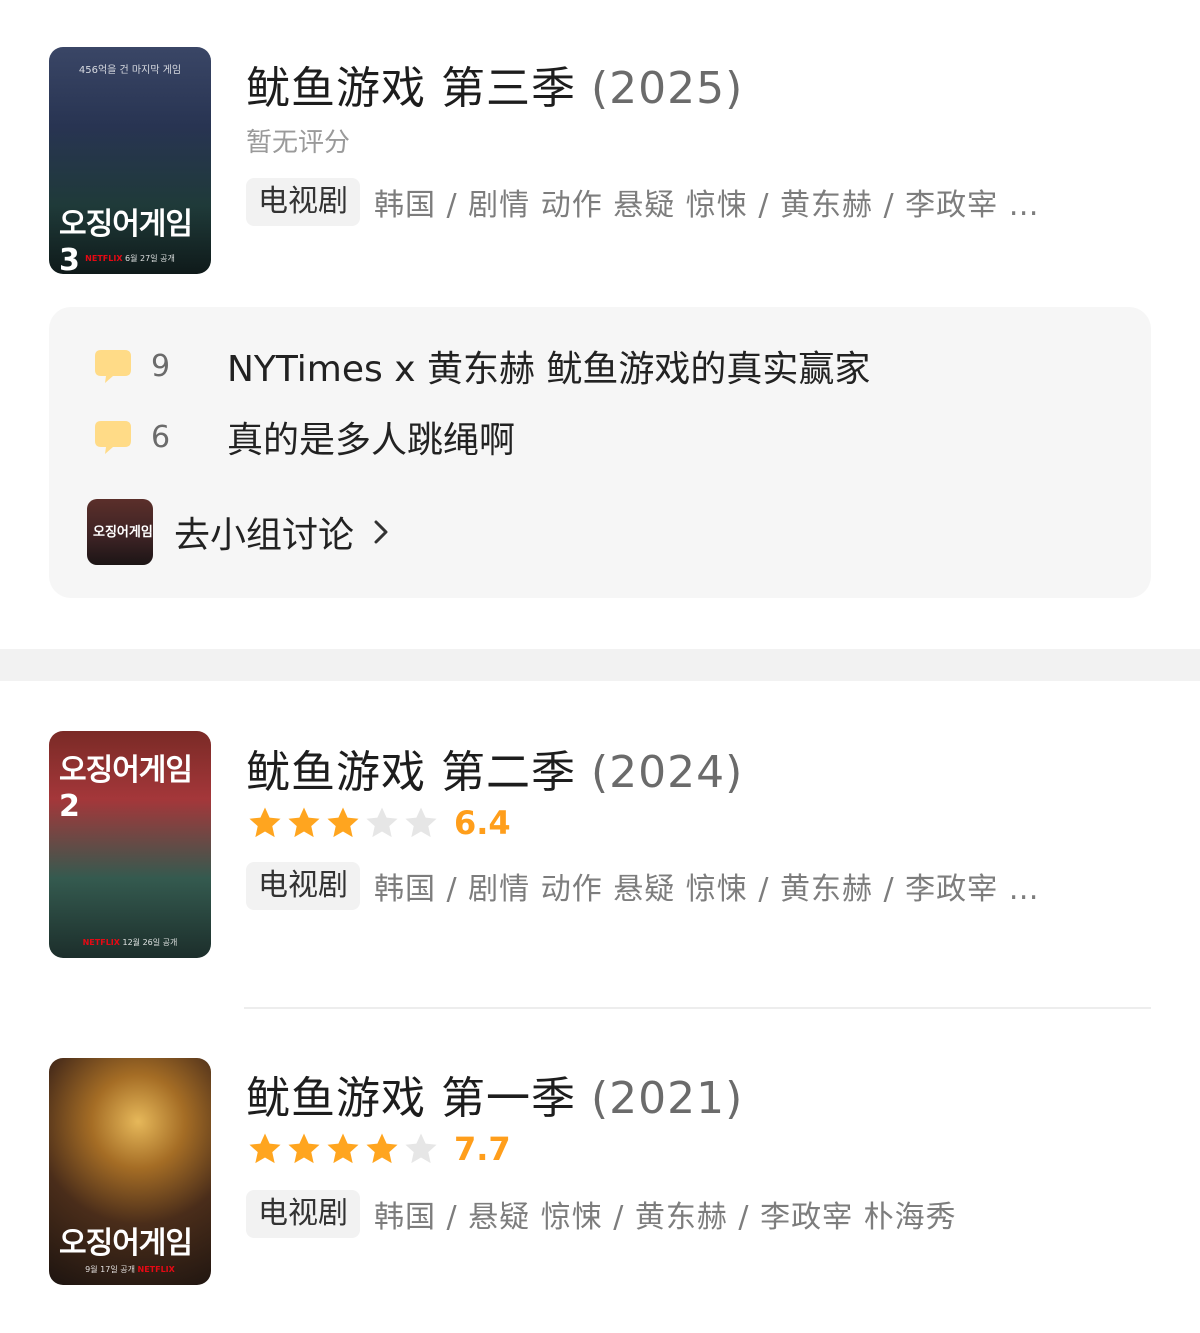 This screenshot has width=1200, height=1333. I want to click on rating-row: 6.4, so click(378, 823).